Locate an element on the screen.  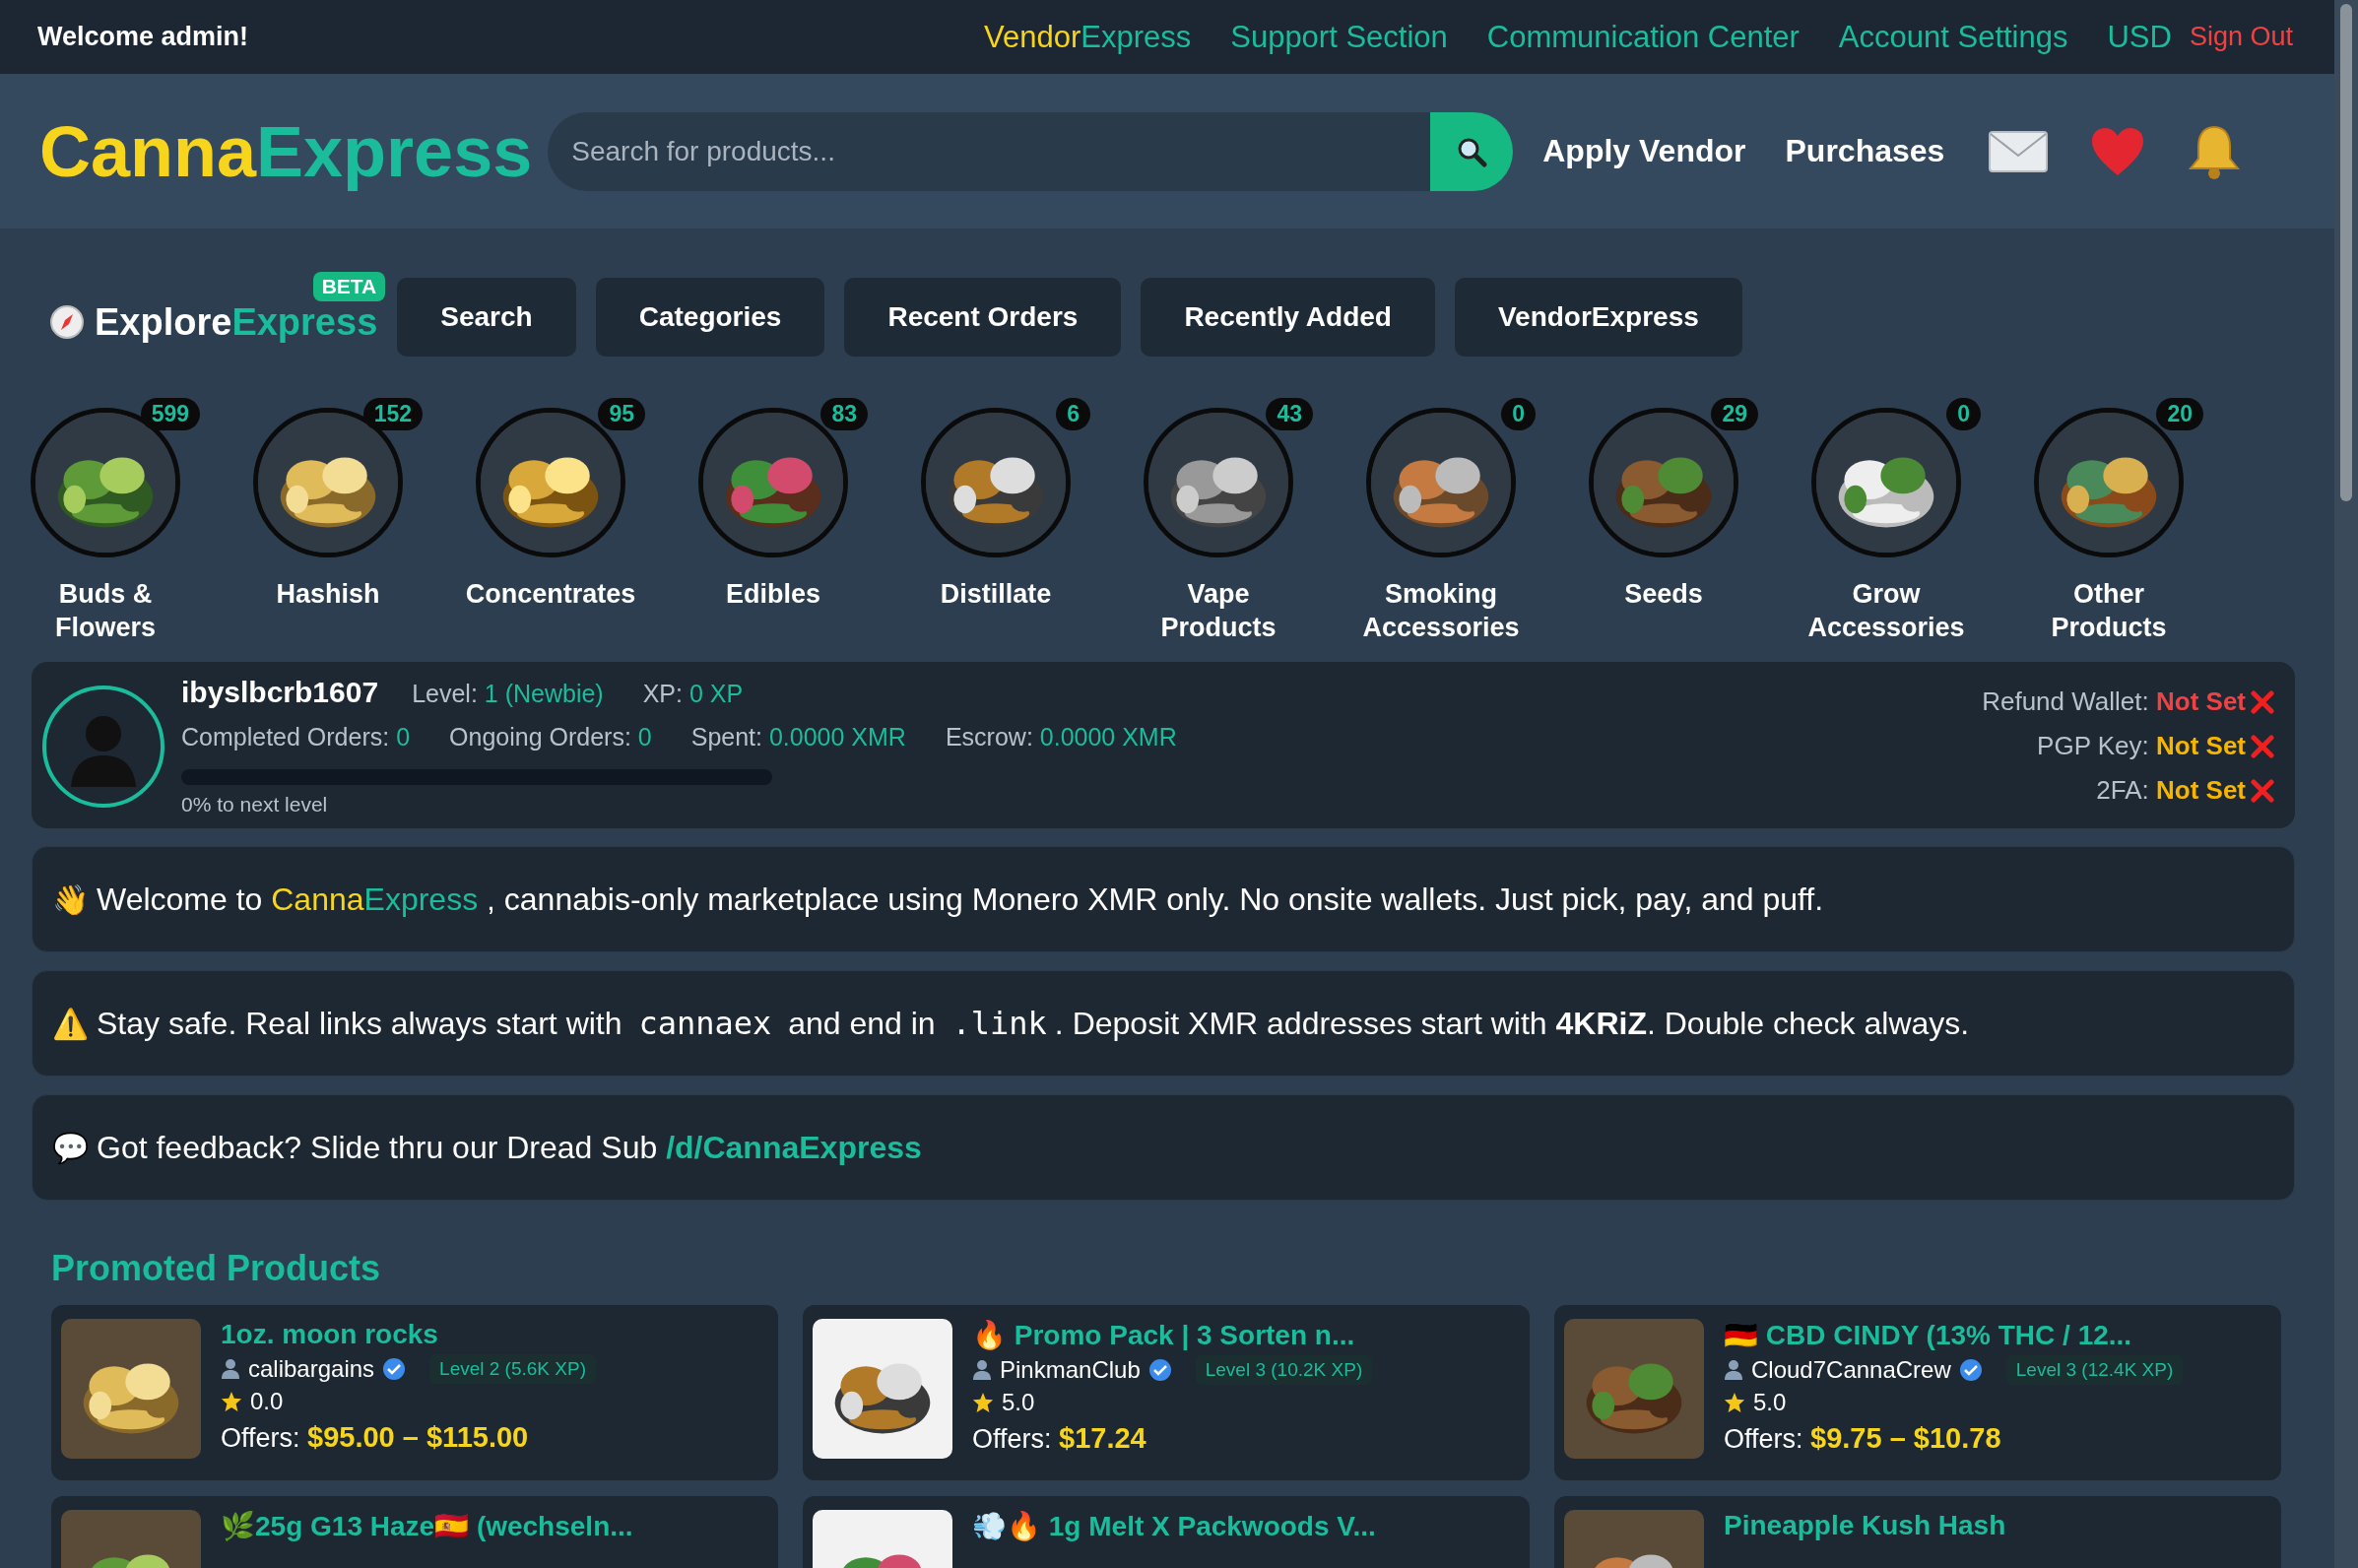
section-title: Promoted Products is located at coordinates (216, 1268).